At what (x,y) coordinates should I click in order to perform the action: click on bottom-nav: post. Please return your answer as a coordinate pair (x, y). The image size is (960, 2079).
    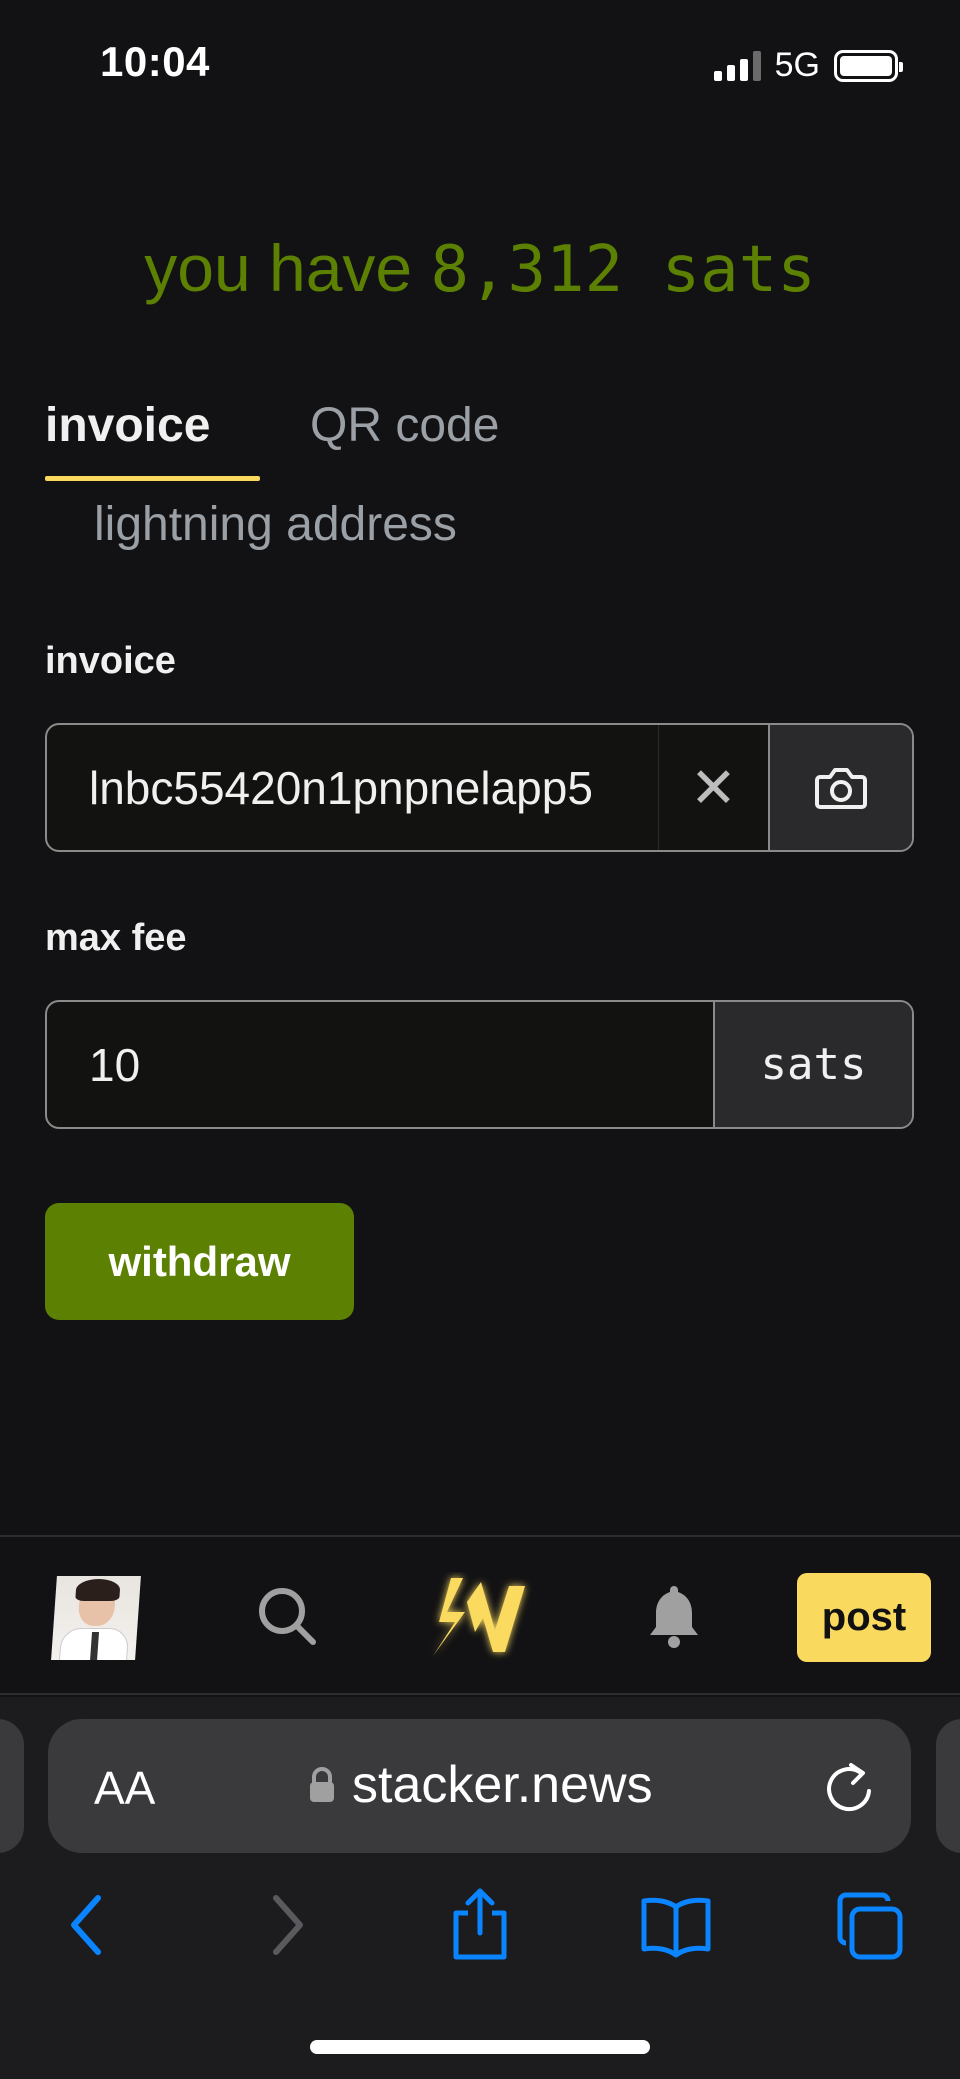
    Looking at the image, I should click on (480, 1615).